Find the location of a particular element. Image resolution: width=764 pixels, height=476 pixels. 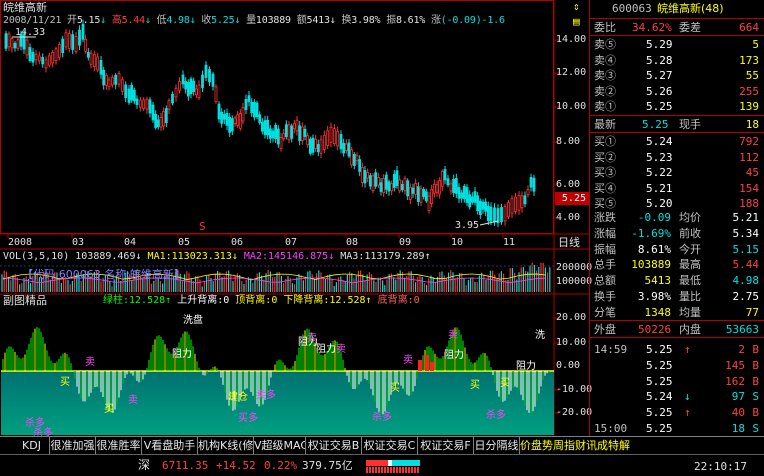

indicator-signal-tag: 买多 is located at coordinates (248, 418).